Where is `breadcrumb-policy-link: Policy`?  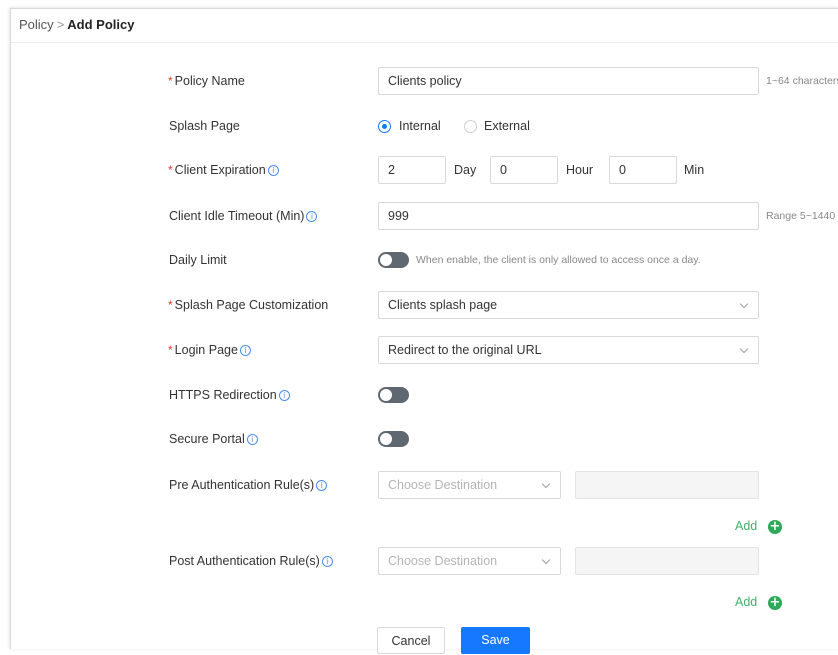
breadcrumb-policy-link: Policy is located at coordinates (36, 24).